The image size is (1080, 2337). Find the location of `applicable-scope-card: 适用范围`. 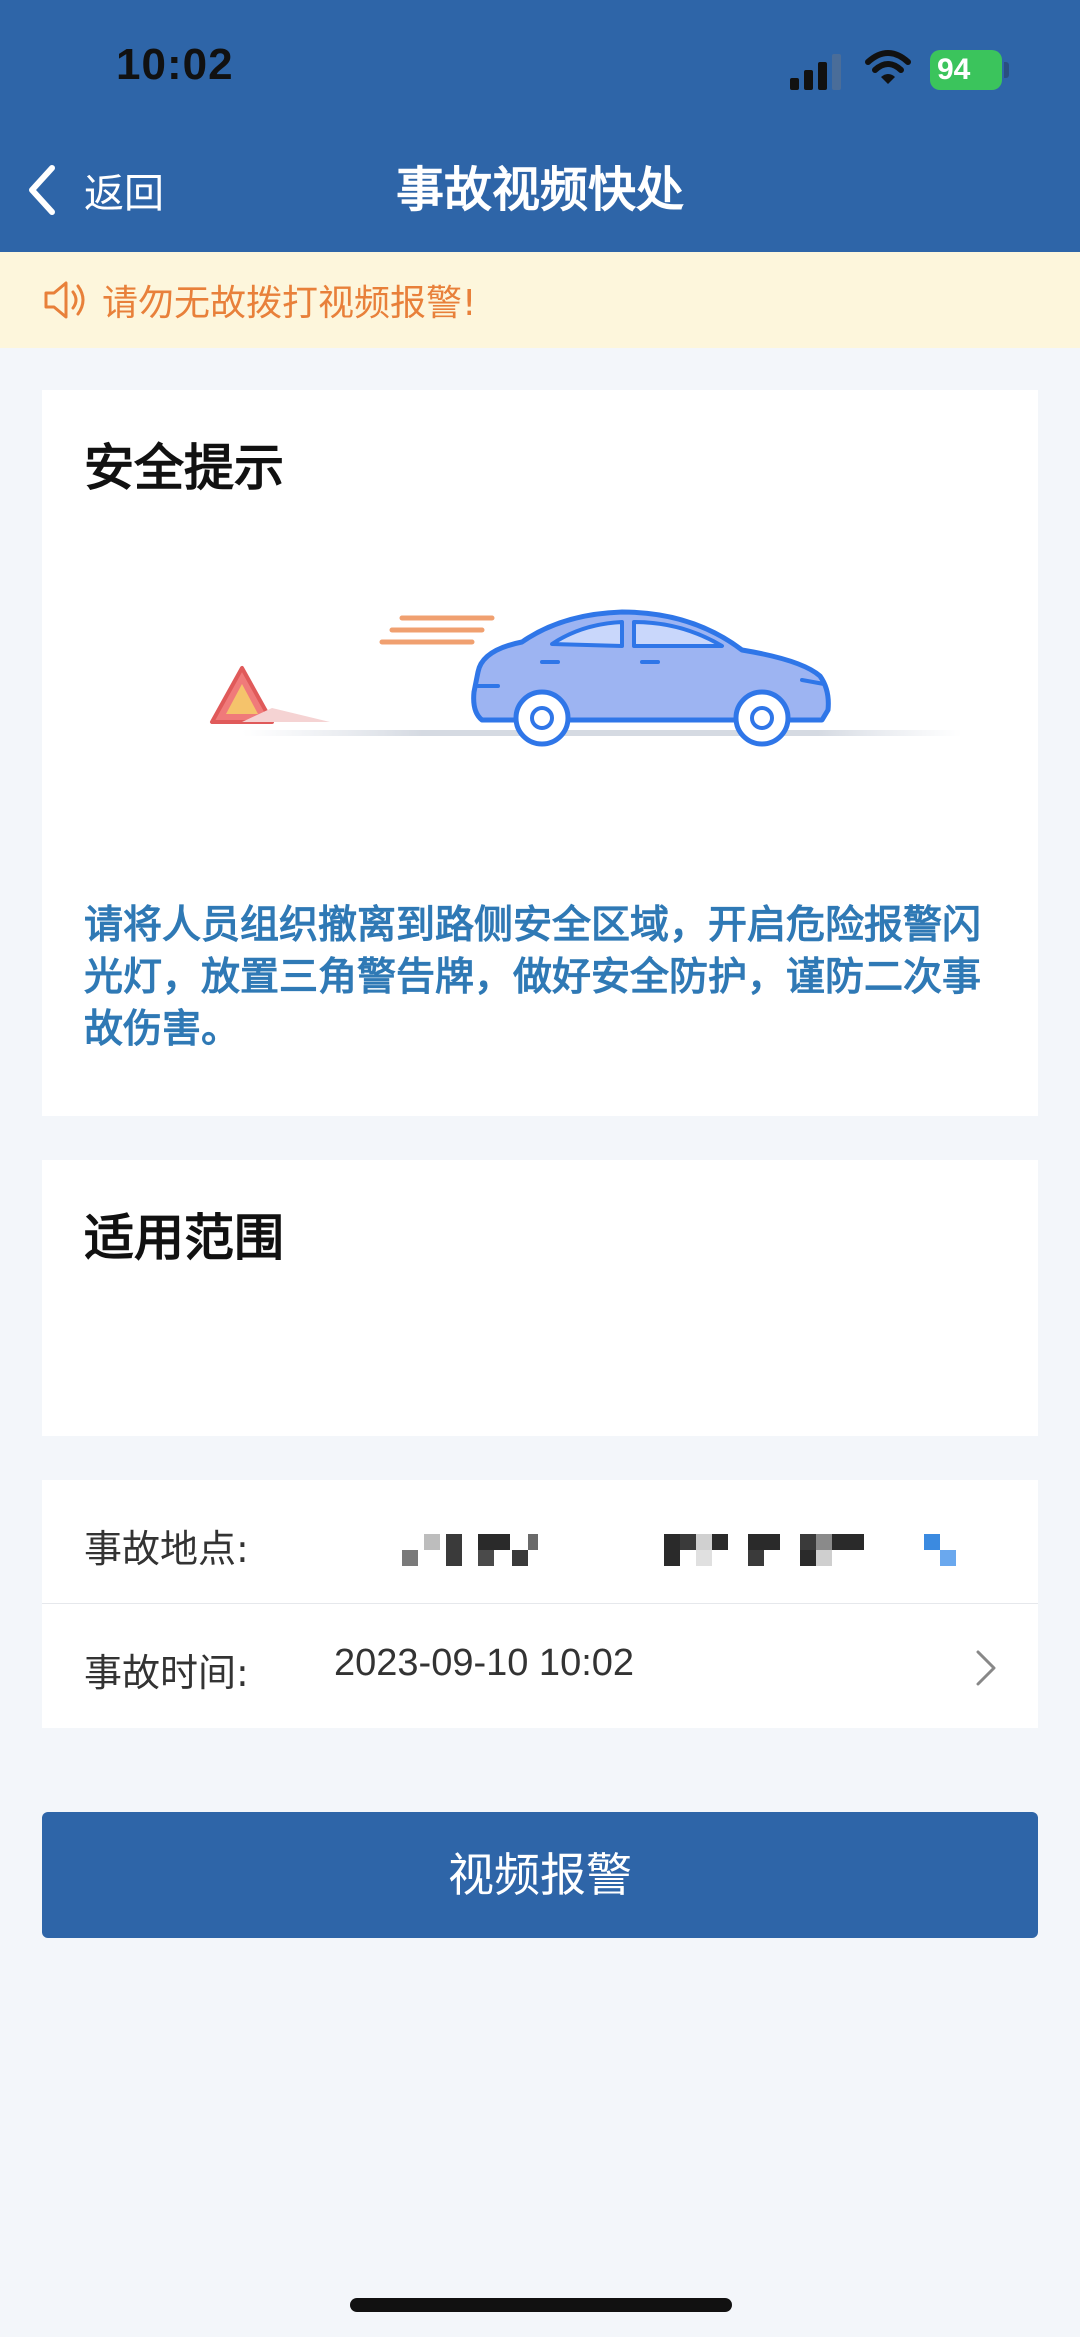

applicable-scope-card: 适用范围 is located at coordinates (540, 1298).